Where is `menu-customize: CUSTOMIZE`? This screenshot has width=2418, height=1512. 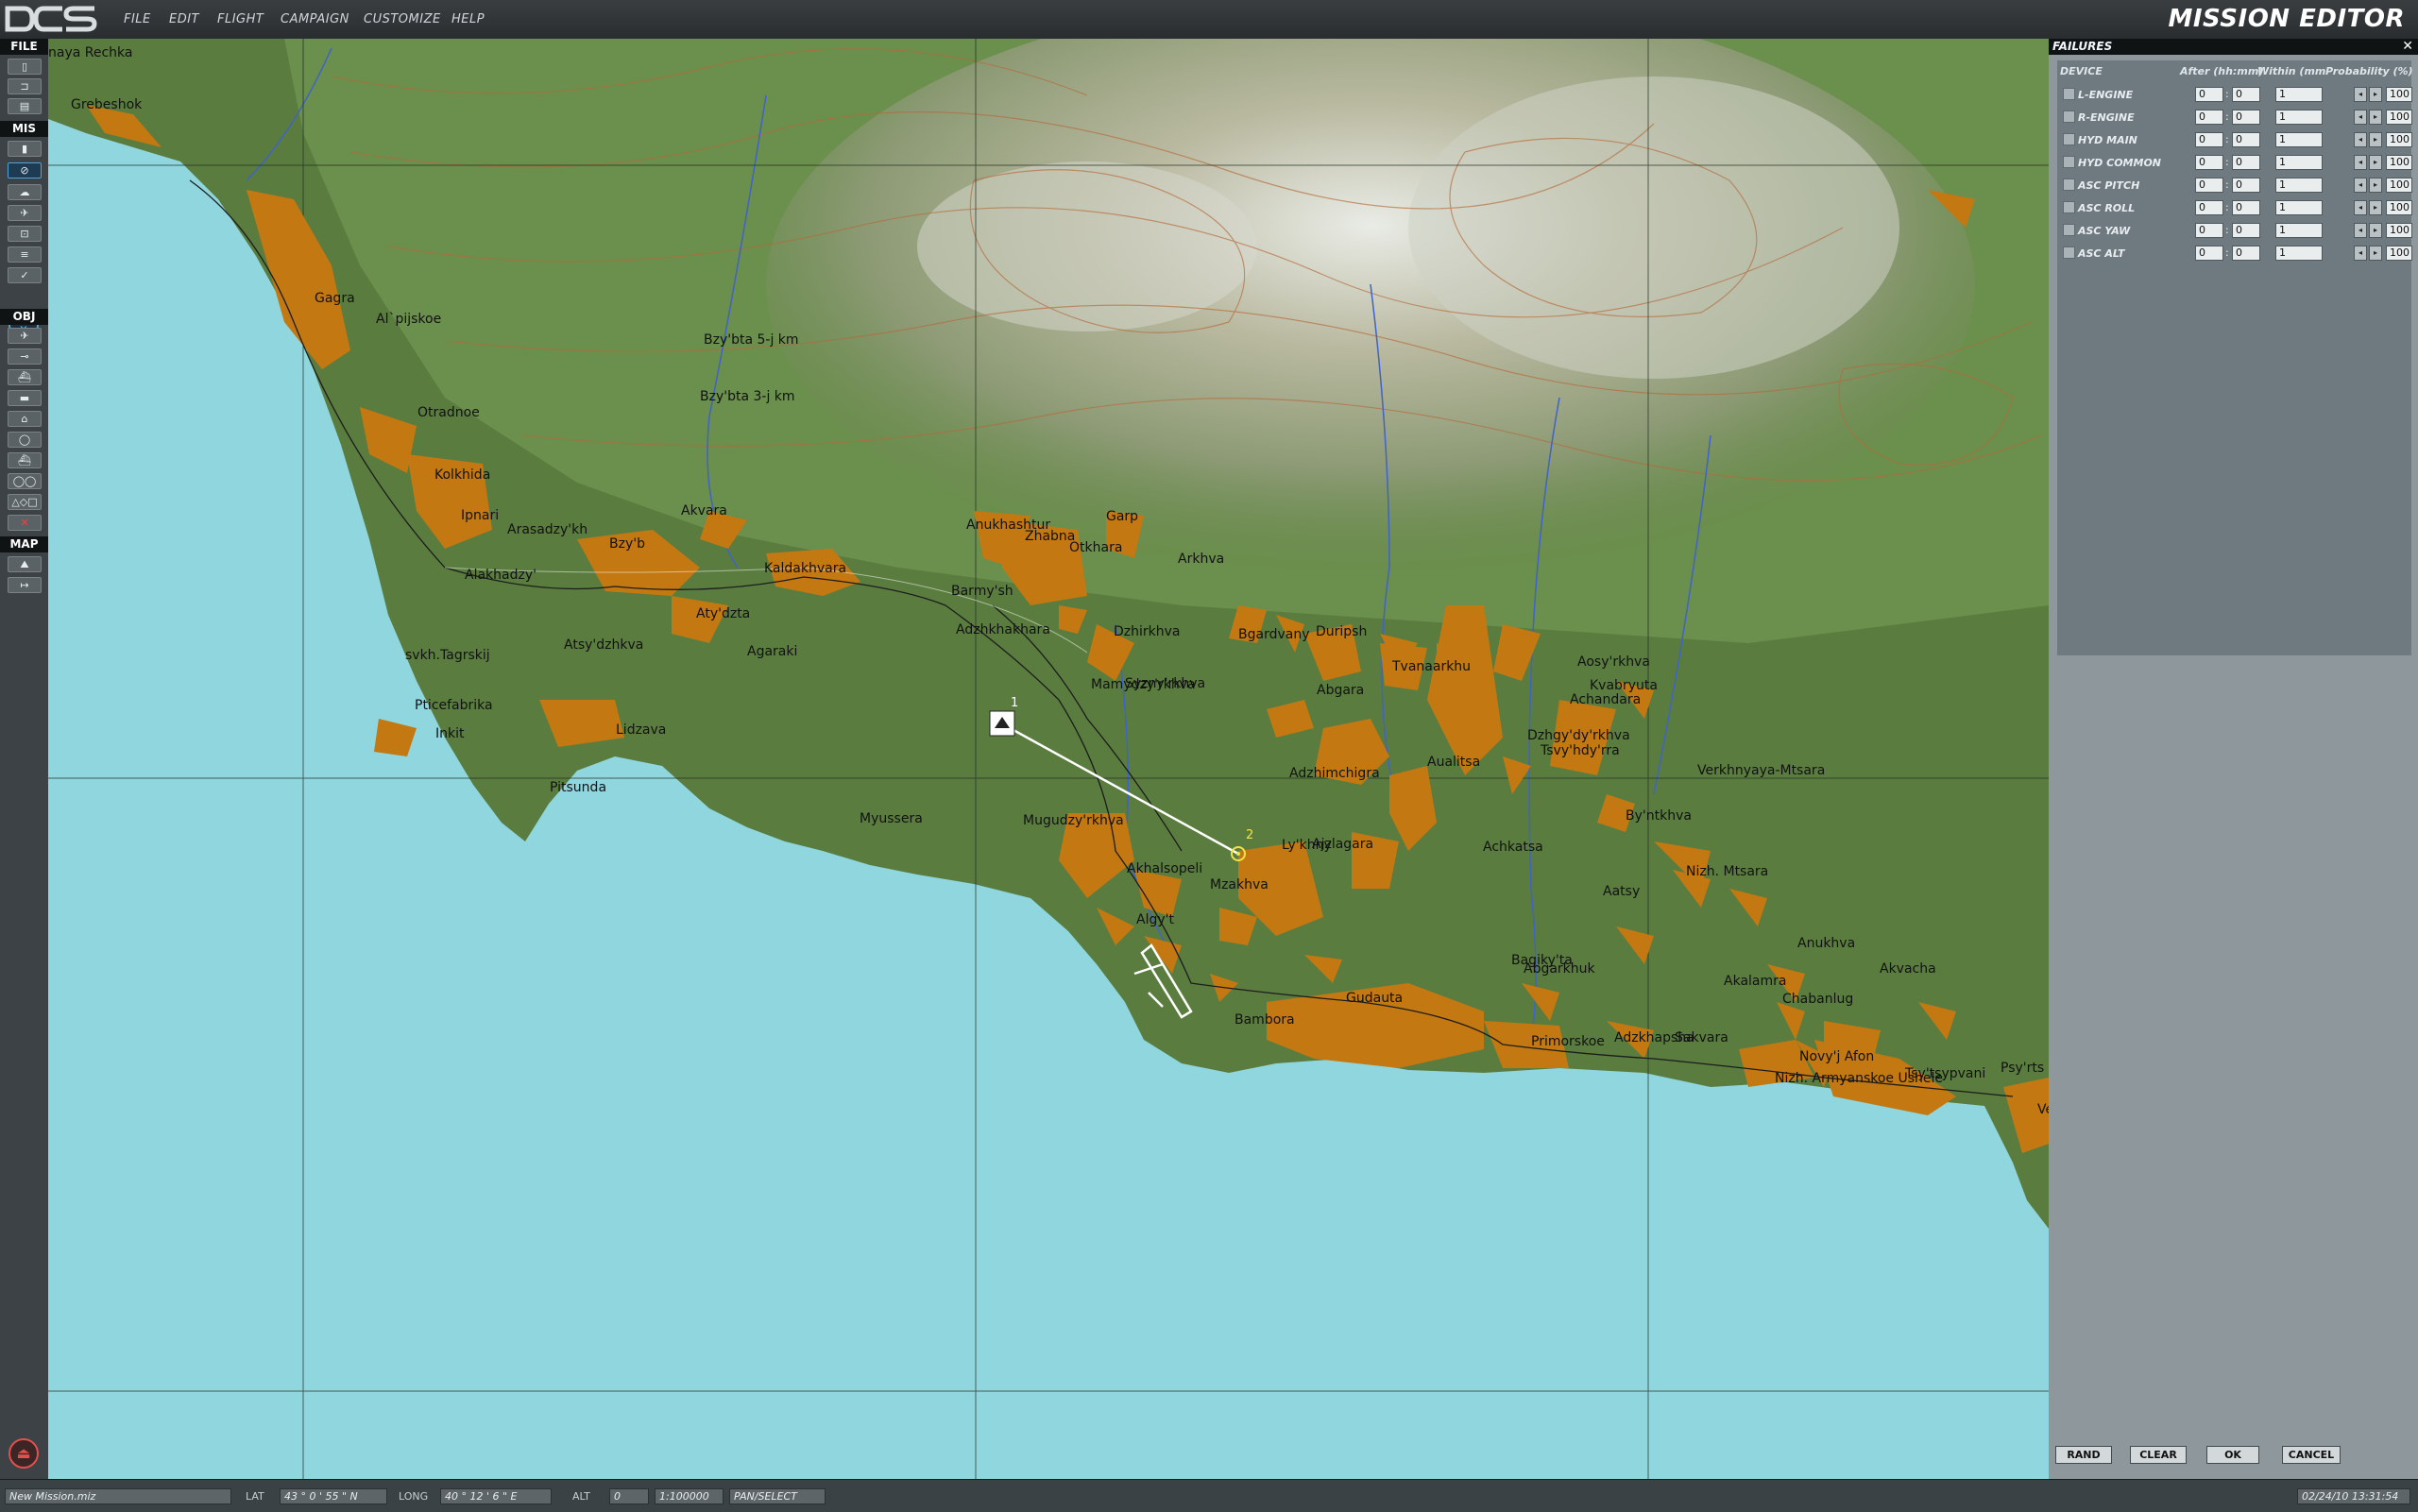
menu-customize: CUSTOMIZE is located at coordinates (402, 19).